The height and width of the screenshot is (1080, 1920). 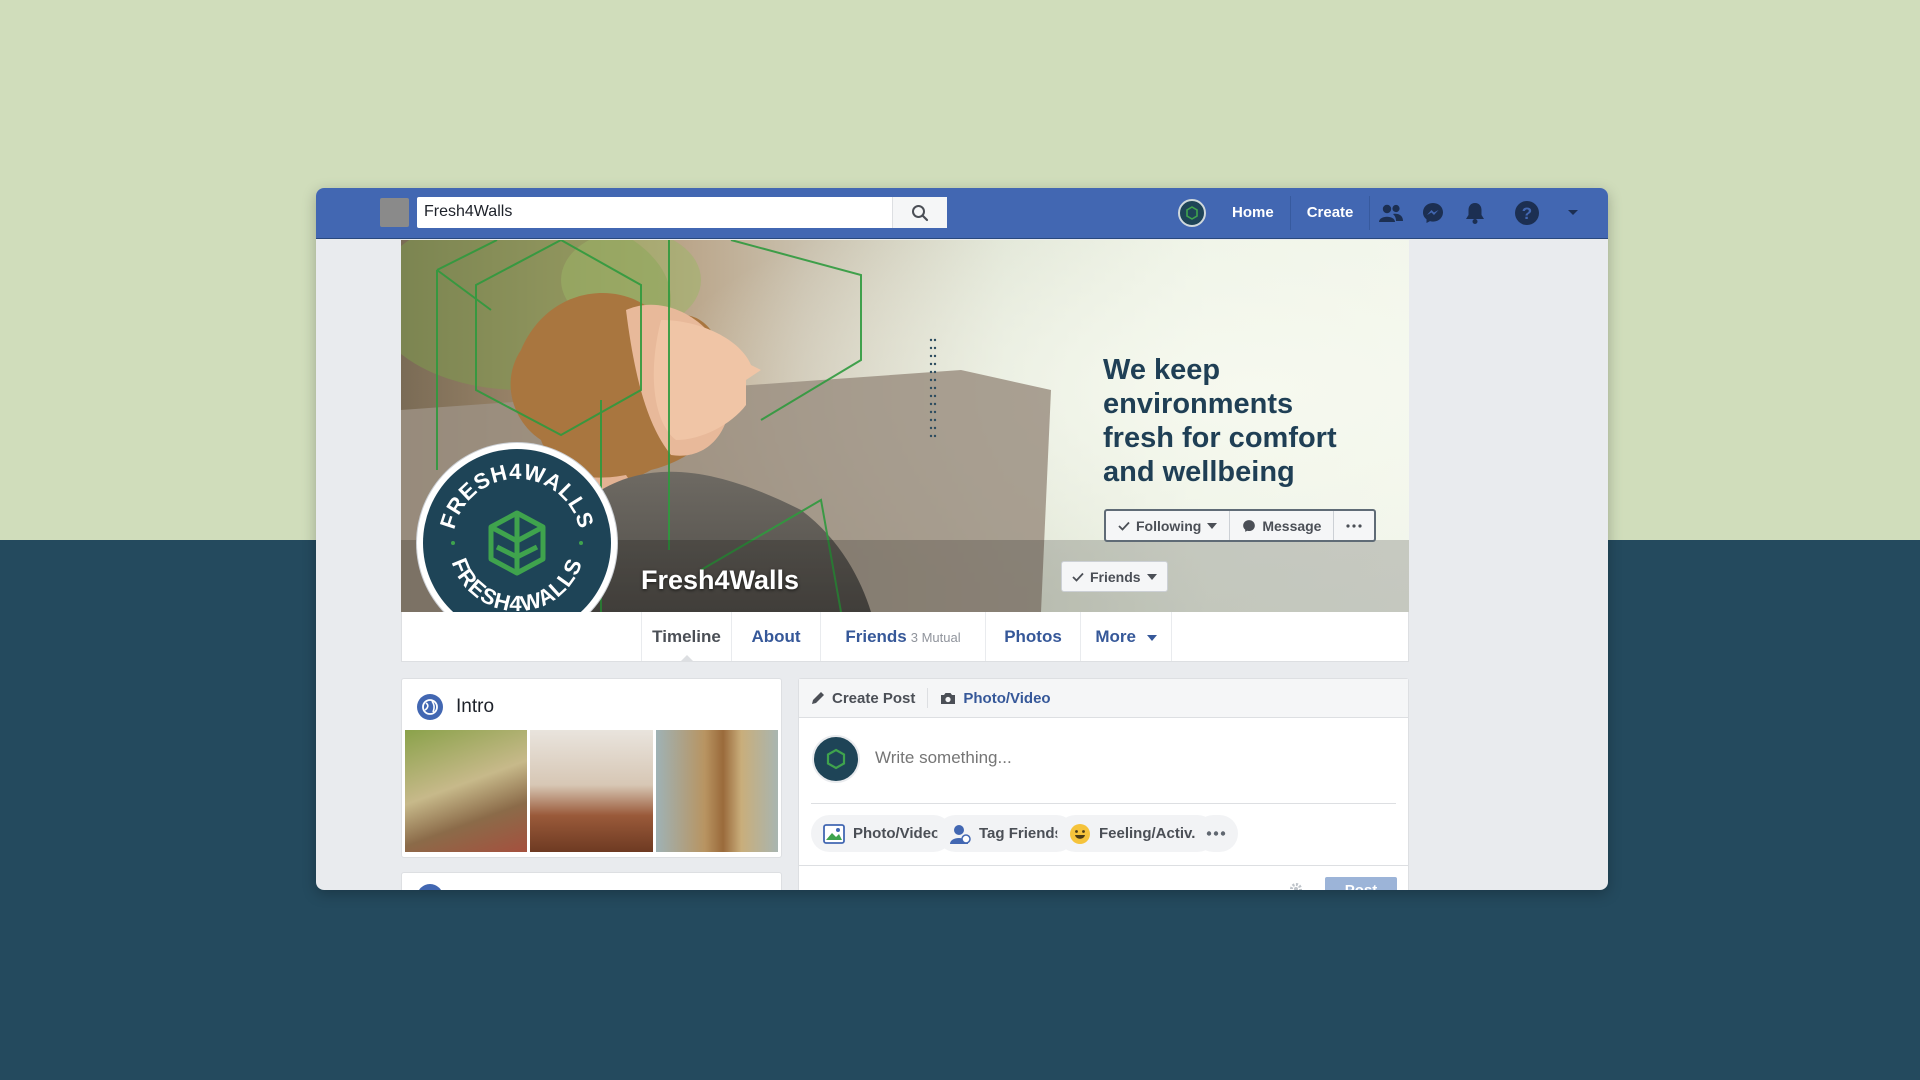 I want to click on composer-divider, so click(x=1103, y=803).